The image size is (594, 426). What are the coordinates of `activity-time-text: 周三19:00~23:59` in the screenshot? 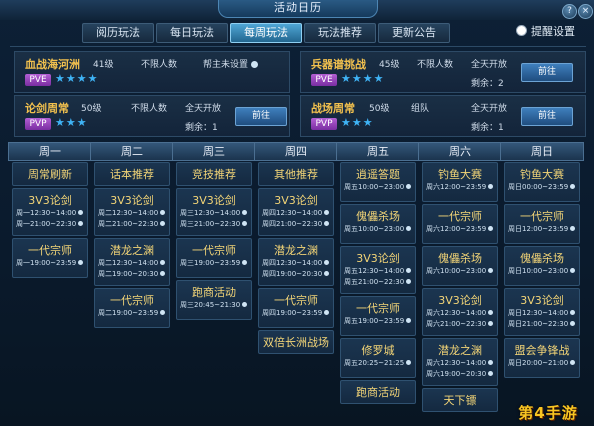 It's located at (210, 263).